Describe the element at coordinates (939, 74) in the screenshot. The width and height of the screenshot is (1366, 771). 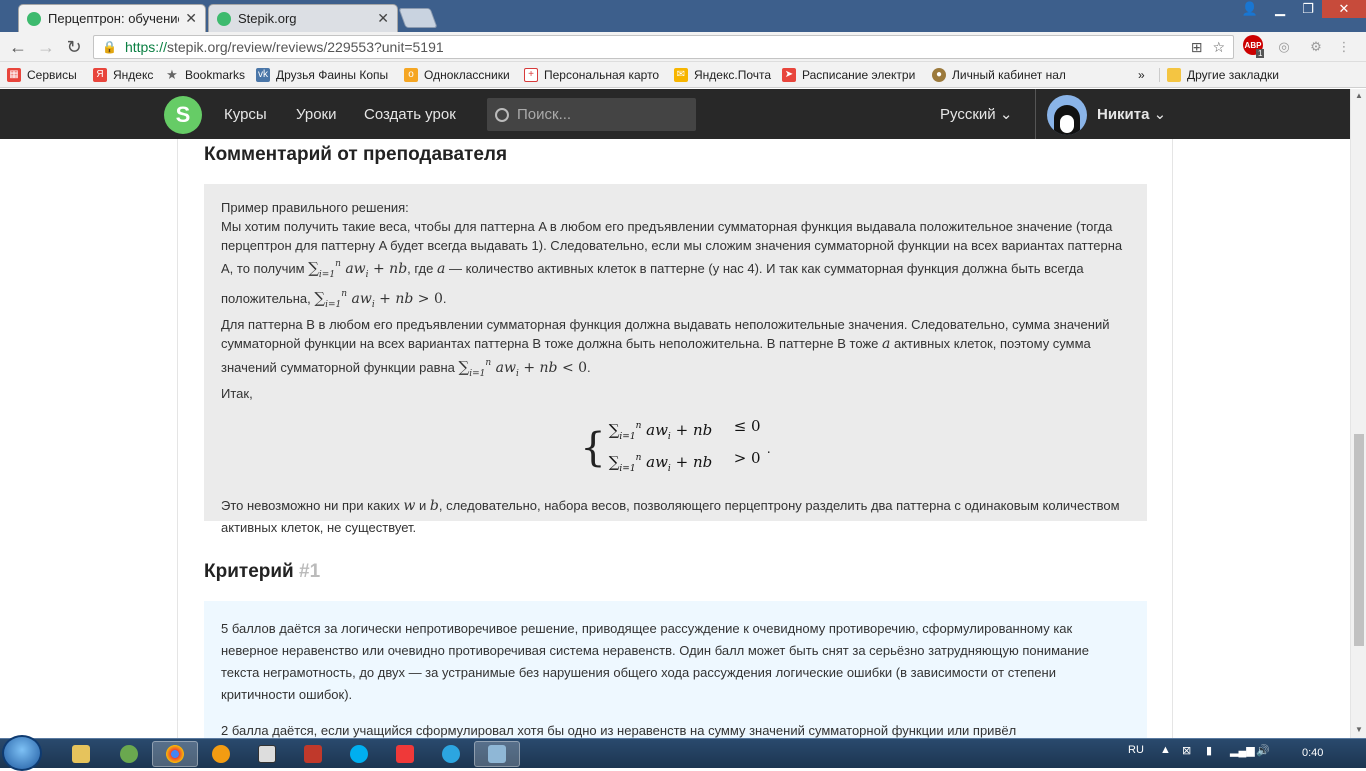
I see `tax-icon: ●` at that location.